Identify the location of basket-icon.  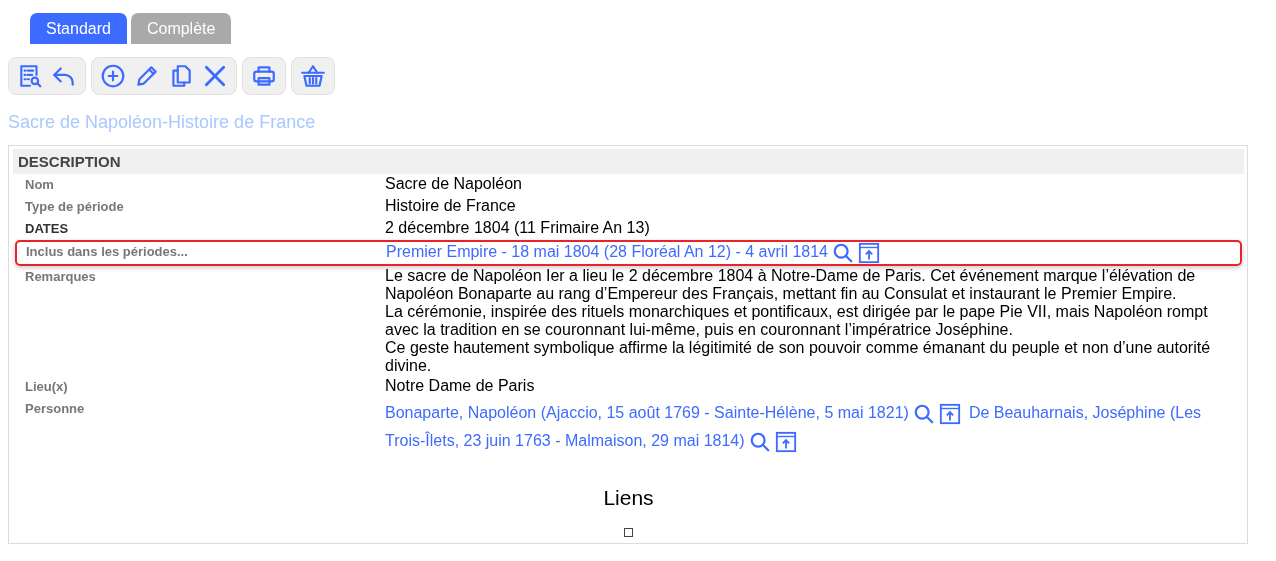
(313, 76).